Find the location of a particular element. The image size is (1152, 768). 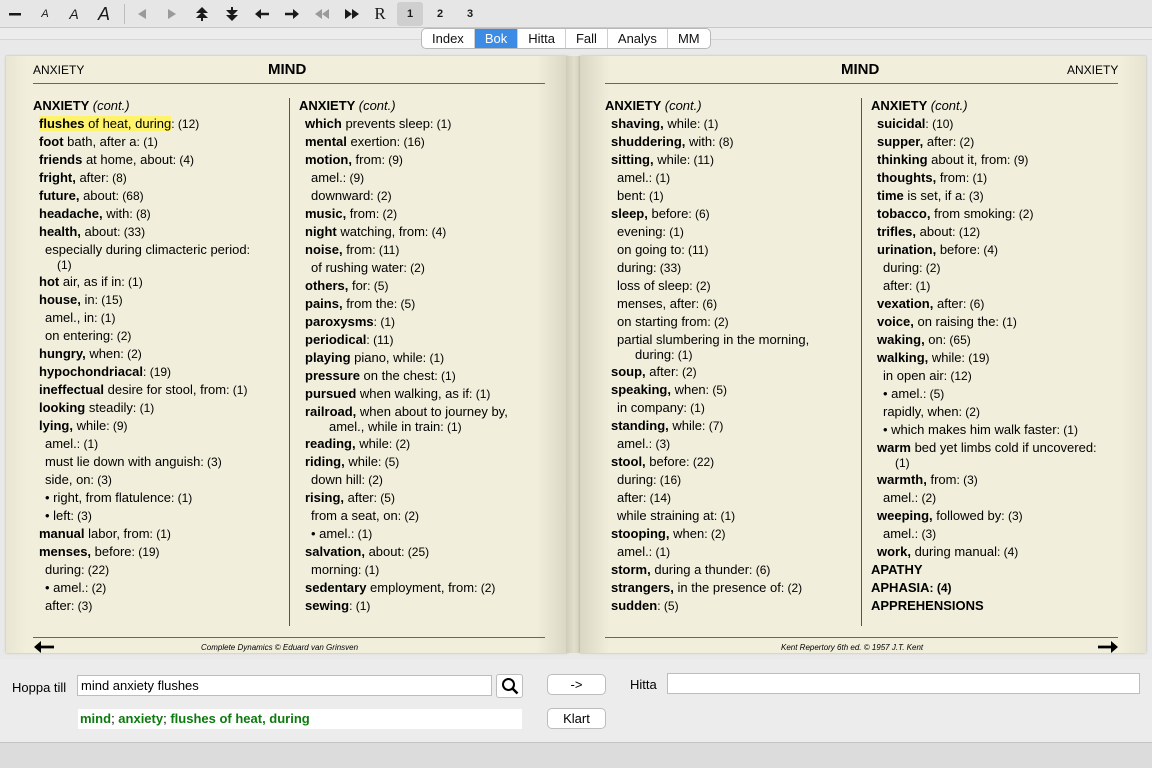

rubric-line: pursued when walking, as if: (1) is located at coordinates (403, 394).